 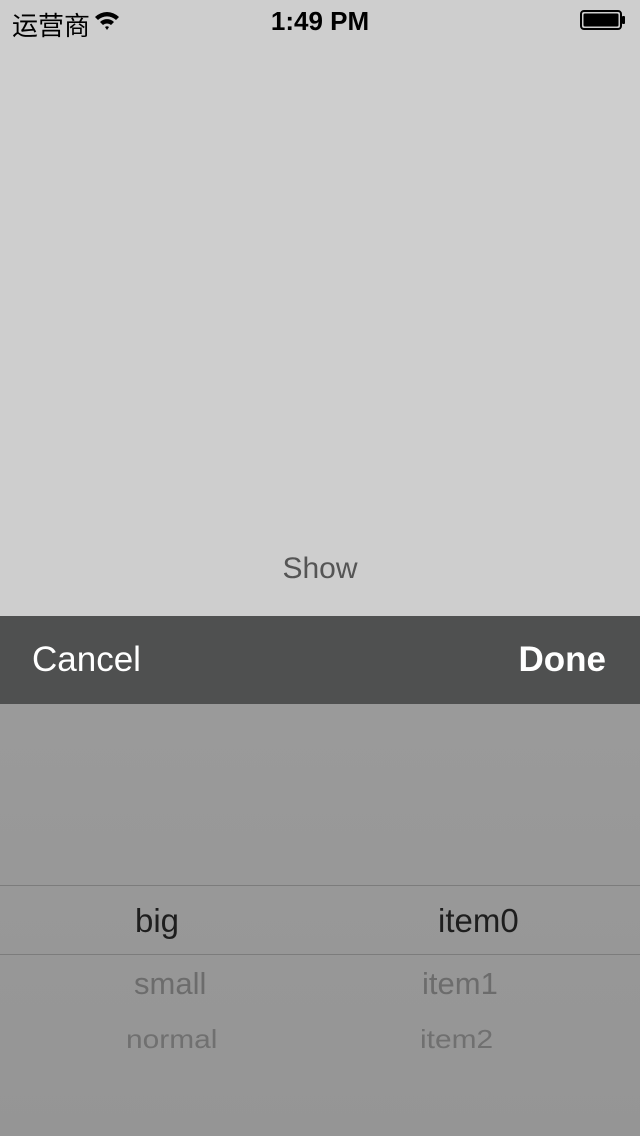 What do you see at coordinates (157, 921) in the screenshot?
I see `picker-row-selected: big` at bounding box center [157, 921].